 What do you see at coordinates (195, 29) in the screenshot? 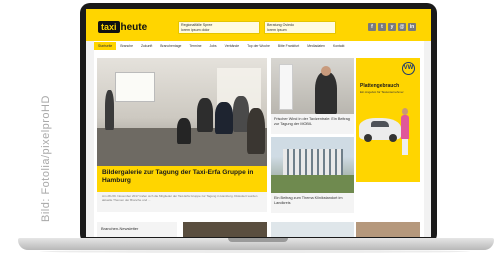
I see `header-promo-sub-1: lorem ipsum dolor` at bounding box center [195, 29].